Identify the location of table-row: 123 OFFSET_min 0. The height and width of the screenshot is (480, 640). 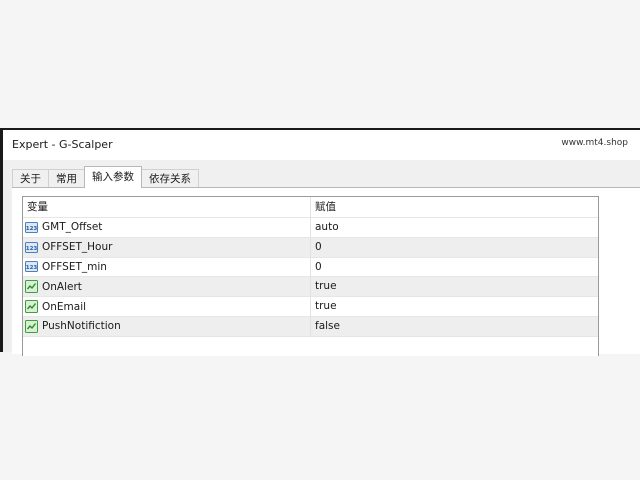
(310, 267).